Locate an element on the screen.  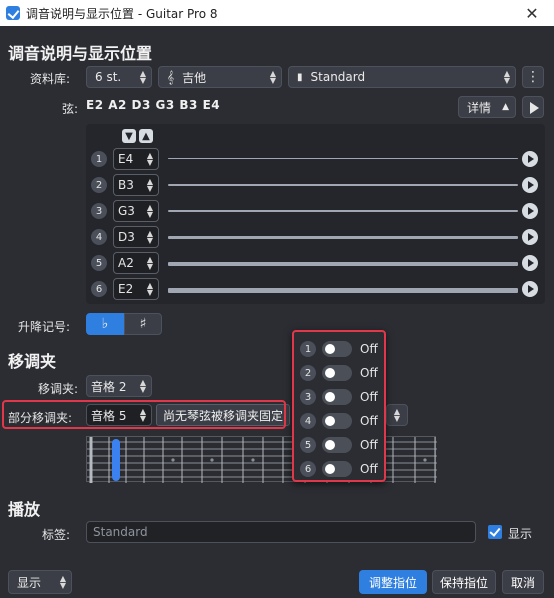
document-icon: ▮ is located at coordinates (300, 77).